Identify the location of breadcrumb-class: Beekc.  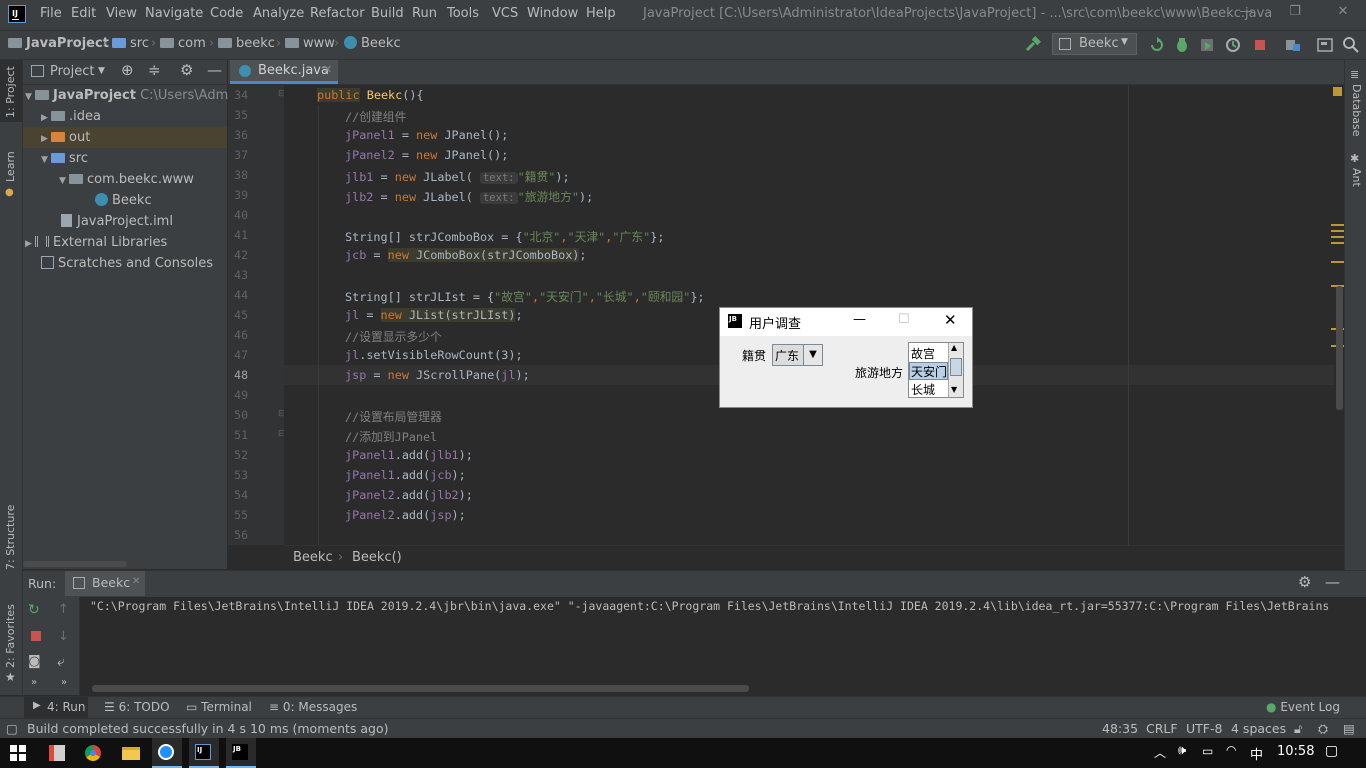
(313, 557).